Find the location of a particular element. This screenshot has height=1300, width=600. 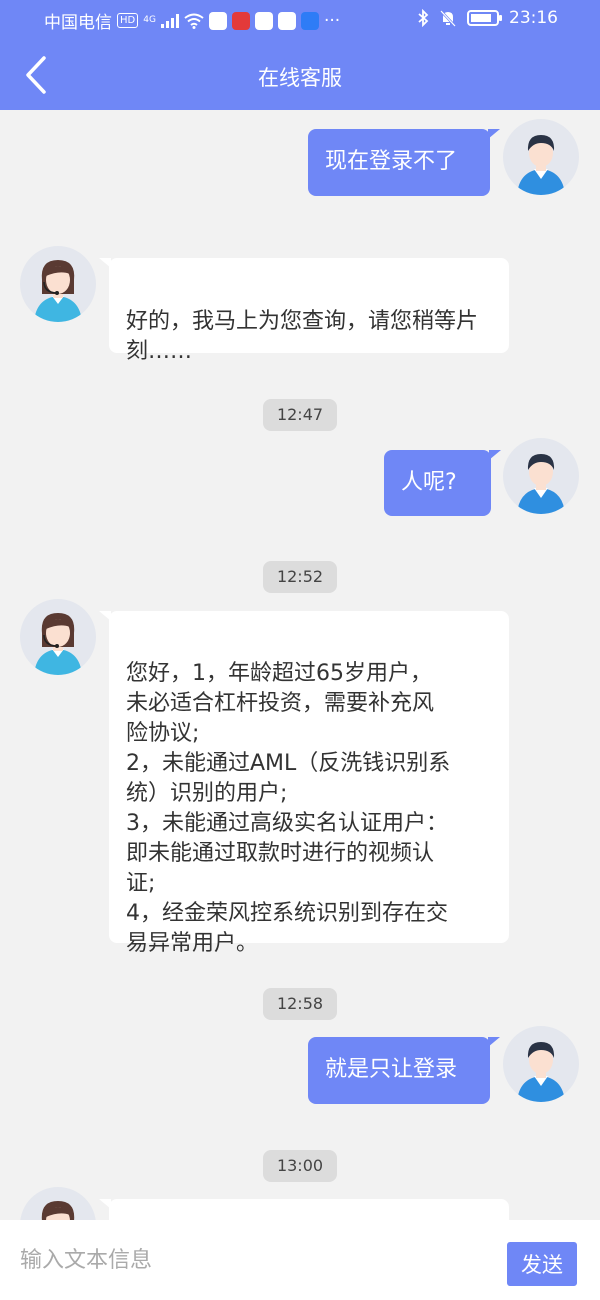

stock-app-icon is located at coordinates (240, 20).